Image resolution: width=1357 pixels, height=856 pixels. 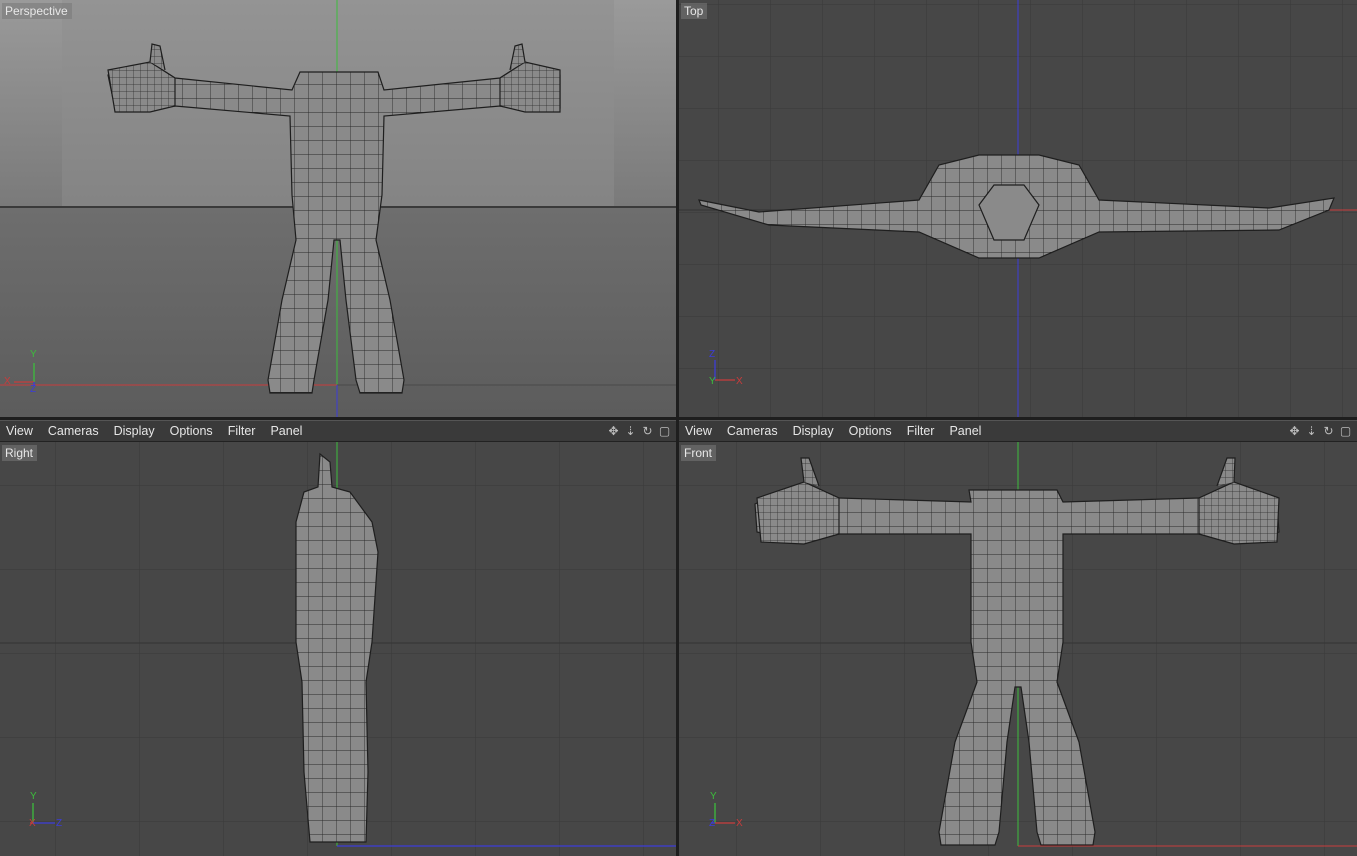 I want to click on axis-gizmo-perspective, so click(x=24, y=374).